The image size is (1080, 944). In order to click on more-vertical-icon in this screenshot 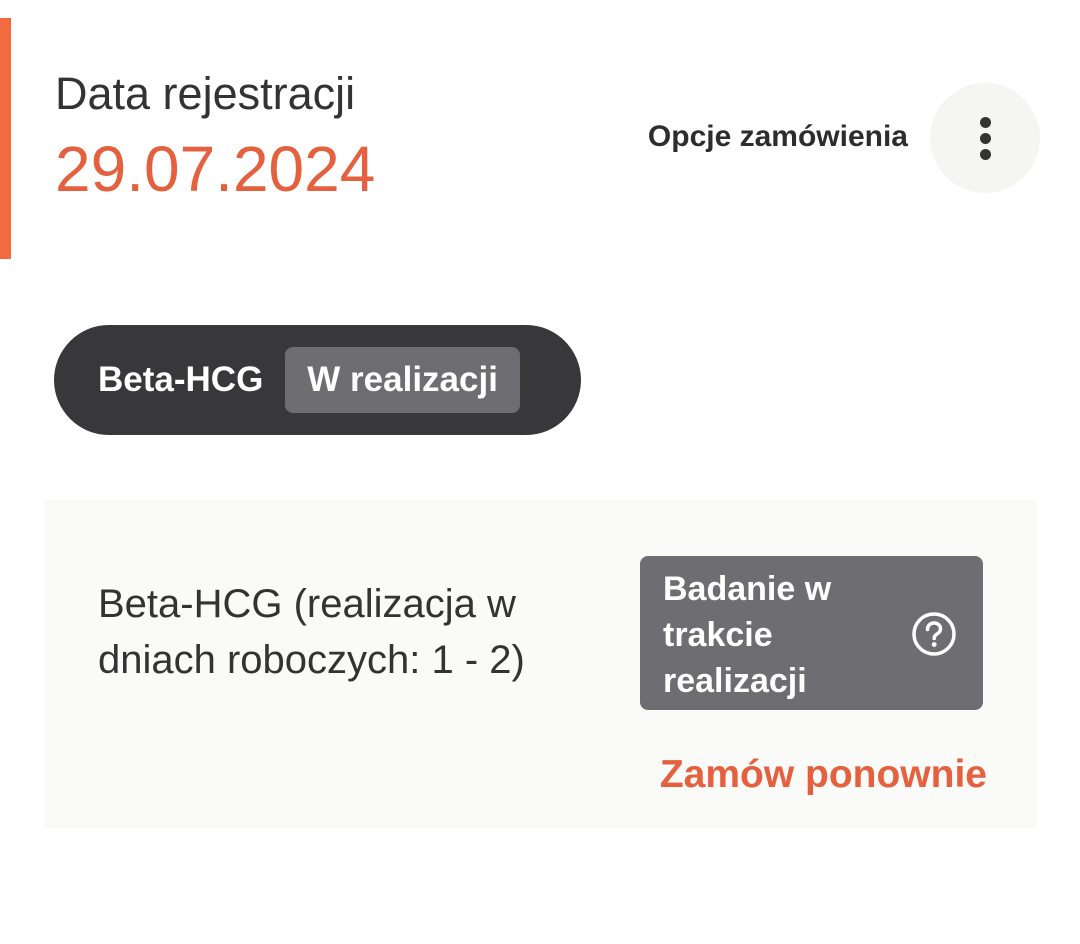, I will do `click(985, 138)`.